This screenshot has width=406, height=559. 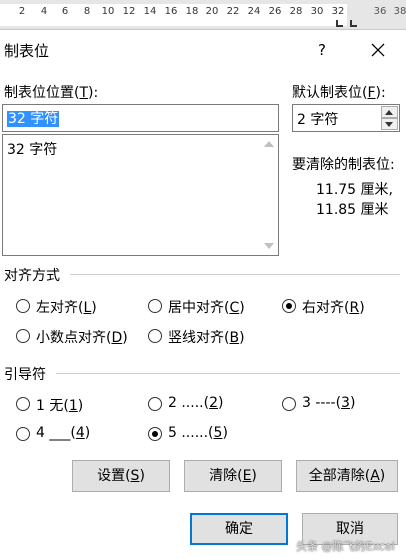 I want to click on ruler-tick: 4, so click(x=44, y=11).